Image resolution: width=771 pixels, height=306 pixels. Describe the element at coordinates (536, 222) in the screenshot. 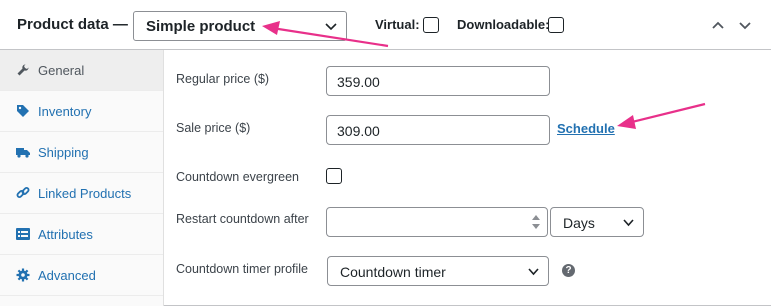

I see `number-spinner-icon` at that location.